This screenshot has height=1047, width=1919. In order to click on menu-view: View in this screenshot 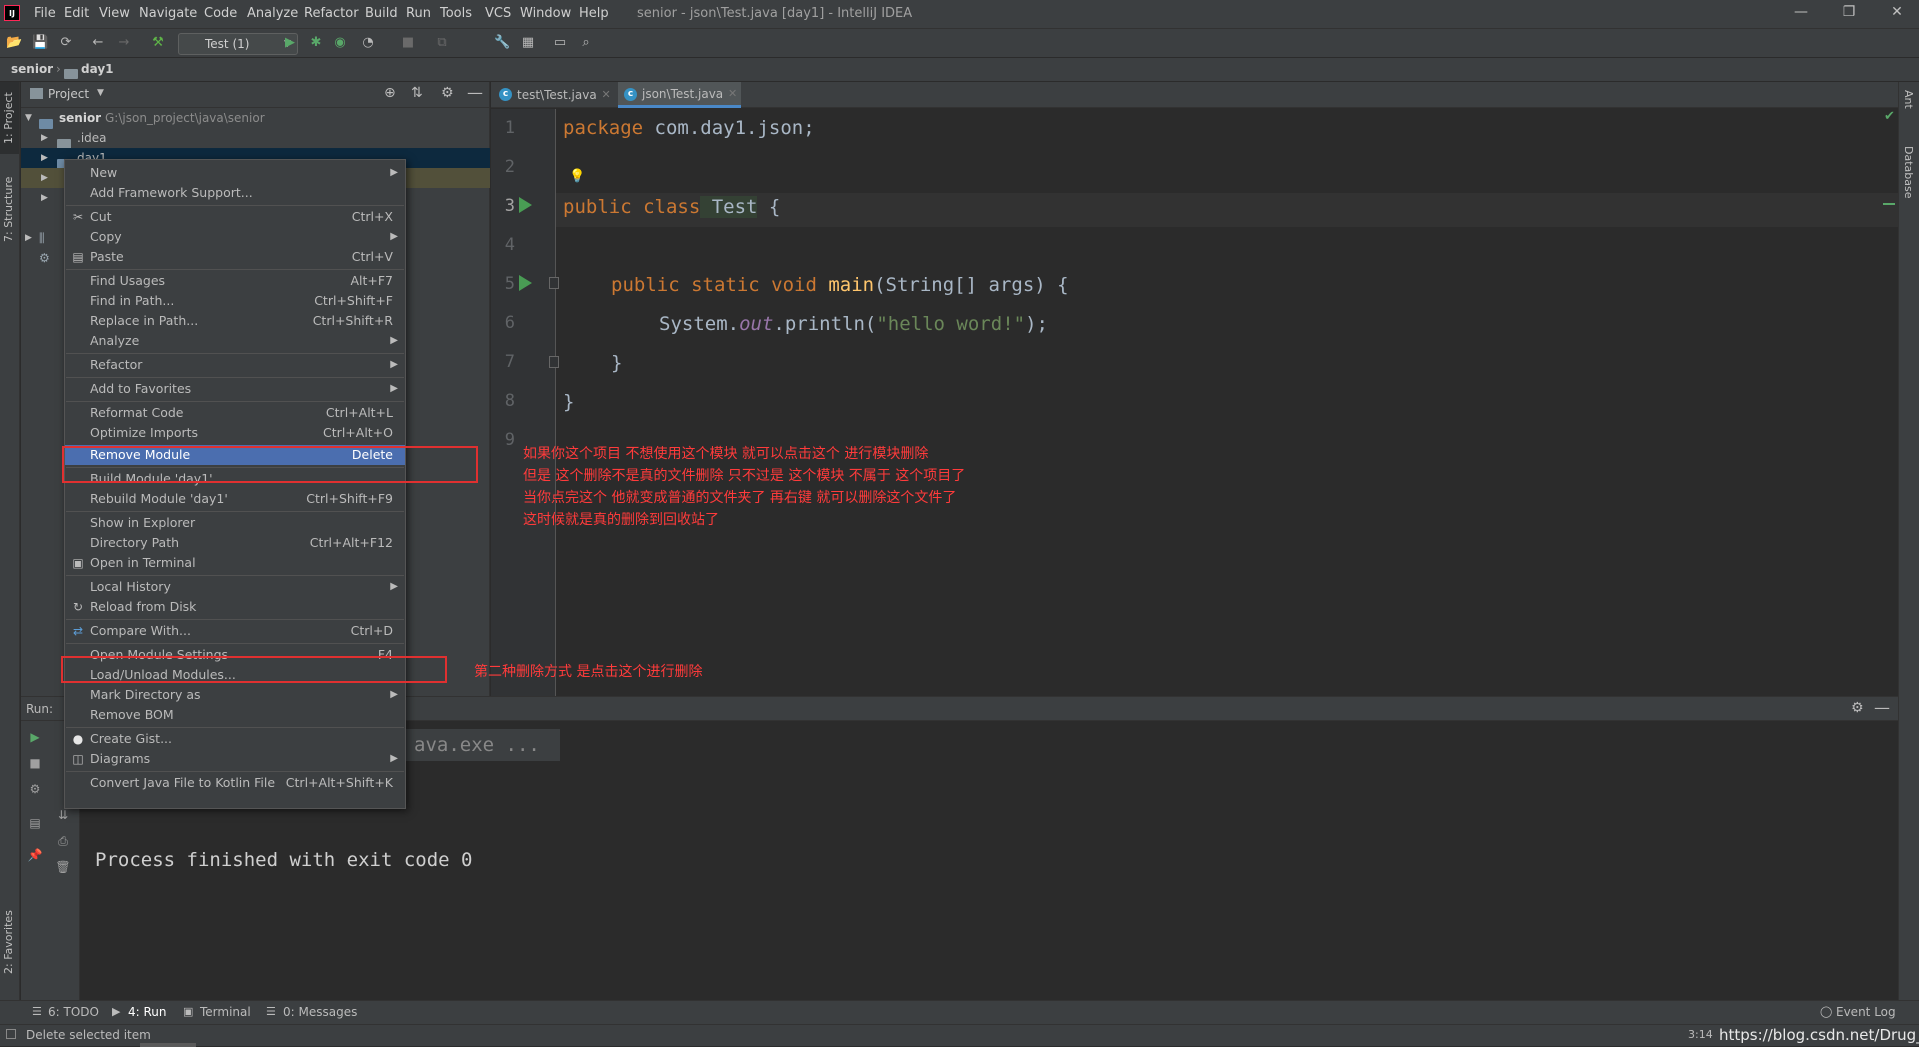, I will do `click(114, 13)`.